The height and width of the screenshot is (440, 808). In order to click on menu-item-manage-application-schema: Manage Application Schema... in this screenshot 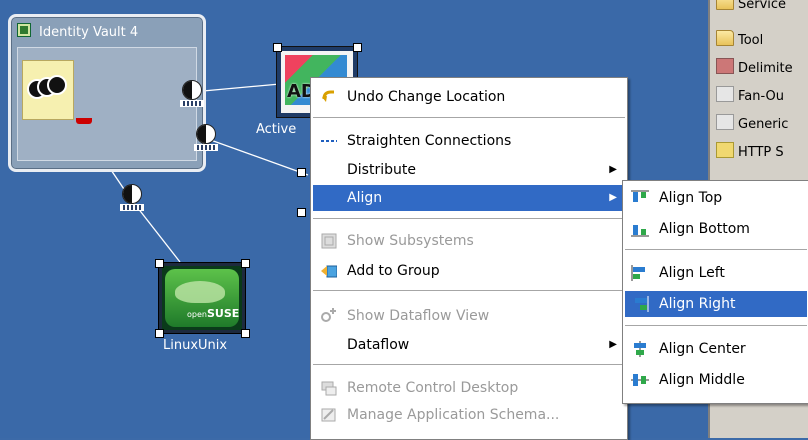, I will do `click(469, 415)`.